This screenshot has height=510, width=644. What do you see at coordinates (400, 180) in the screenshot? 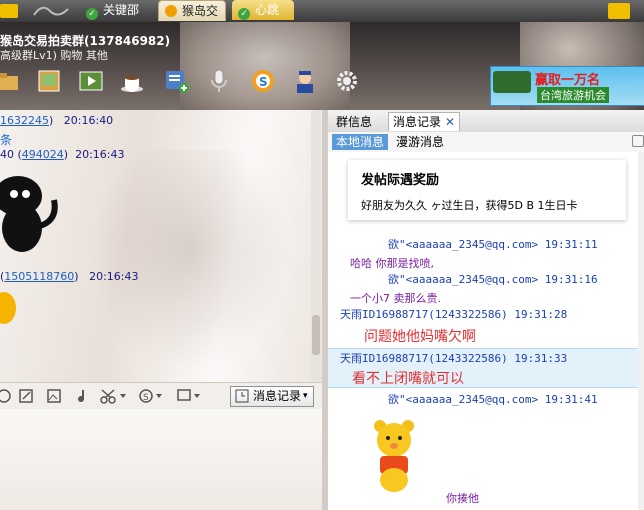
I see `card-title: 发帖际遇奖励` at bounding box center [400, 180].